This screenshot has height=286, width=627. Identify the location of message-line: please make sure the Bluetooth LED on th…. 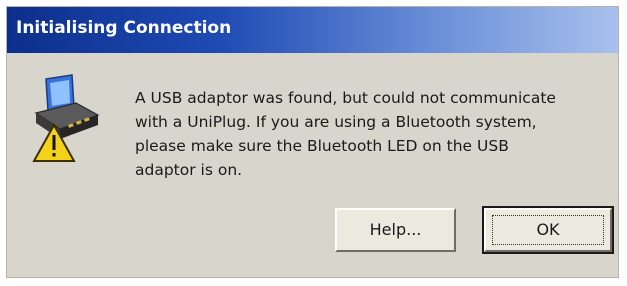
(322, 146).